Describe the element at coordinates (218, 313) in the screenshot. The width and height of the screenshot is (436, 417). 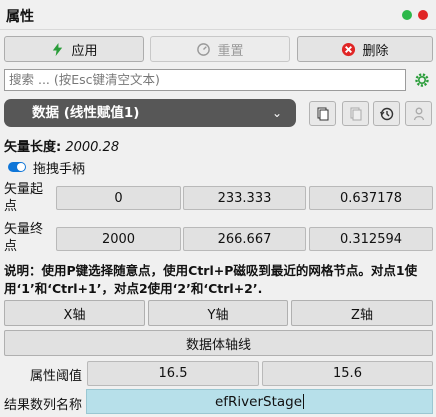
I see `y-axis-button: Y轴` at that location.